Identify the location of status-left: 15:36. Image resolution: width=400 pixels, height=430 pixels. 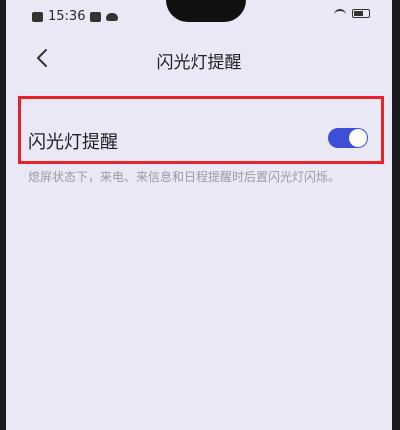
(75, 16).